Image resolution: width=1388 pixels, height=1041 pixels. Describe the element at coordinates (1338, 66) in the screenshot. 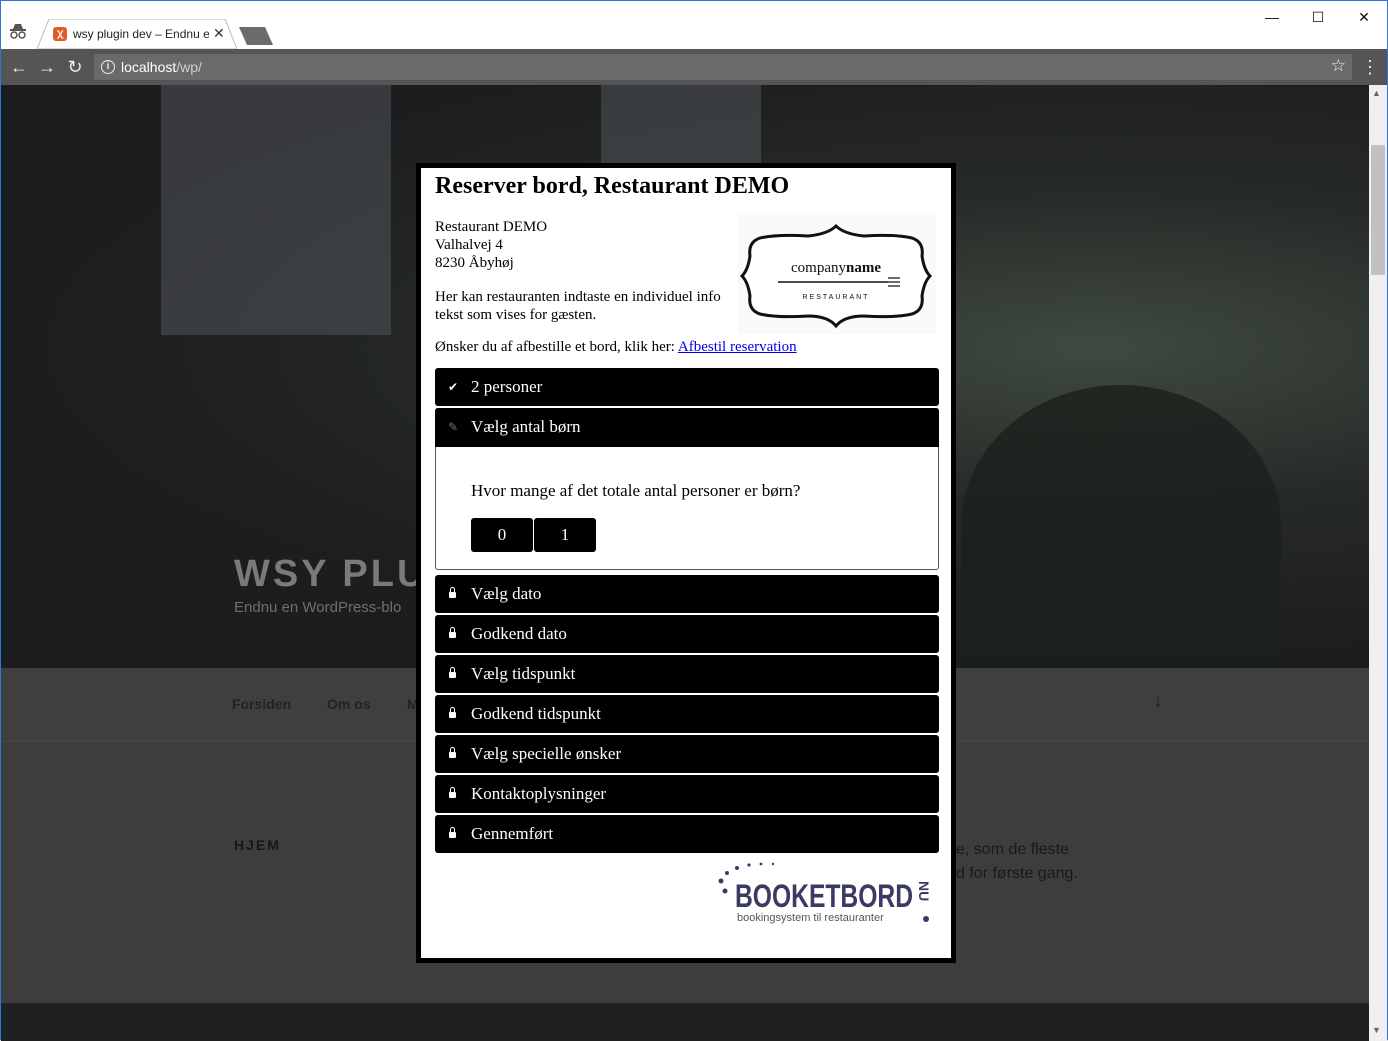

I see `bookmark-star-icon: ☆` at that location.